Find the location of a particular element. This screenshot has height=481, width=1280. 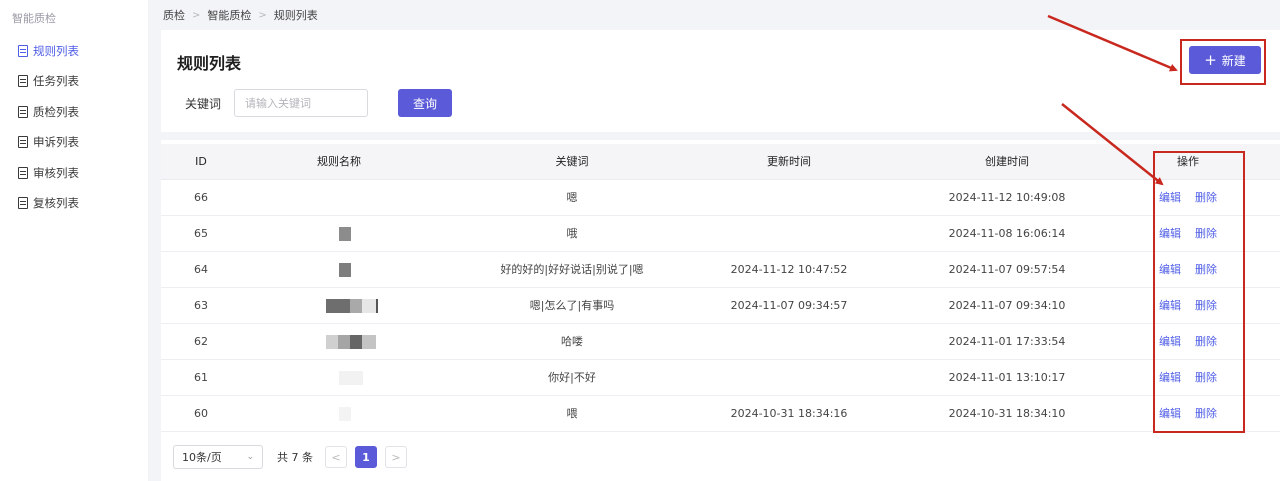

cell-created: 2024-11-01 17:33:54 is located at coordinates (1007, 341).